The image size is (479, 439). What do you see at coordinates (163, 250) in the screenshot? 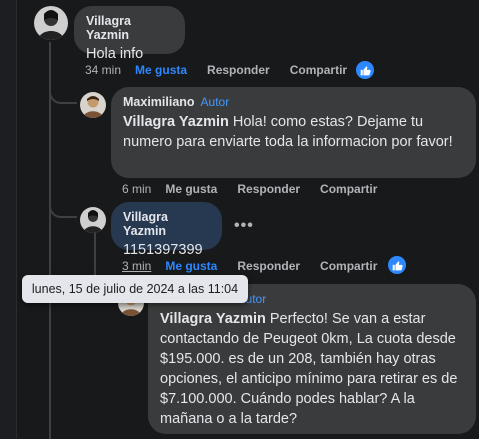
I see `comment-text: 1151397399` at bounding box center [163, 250].